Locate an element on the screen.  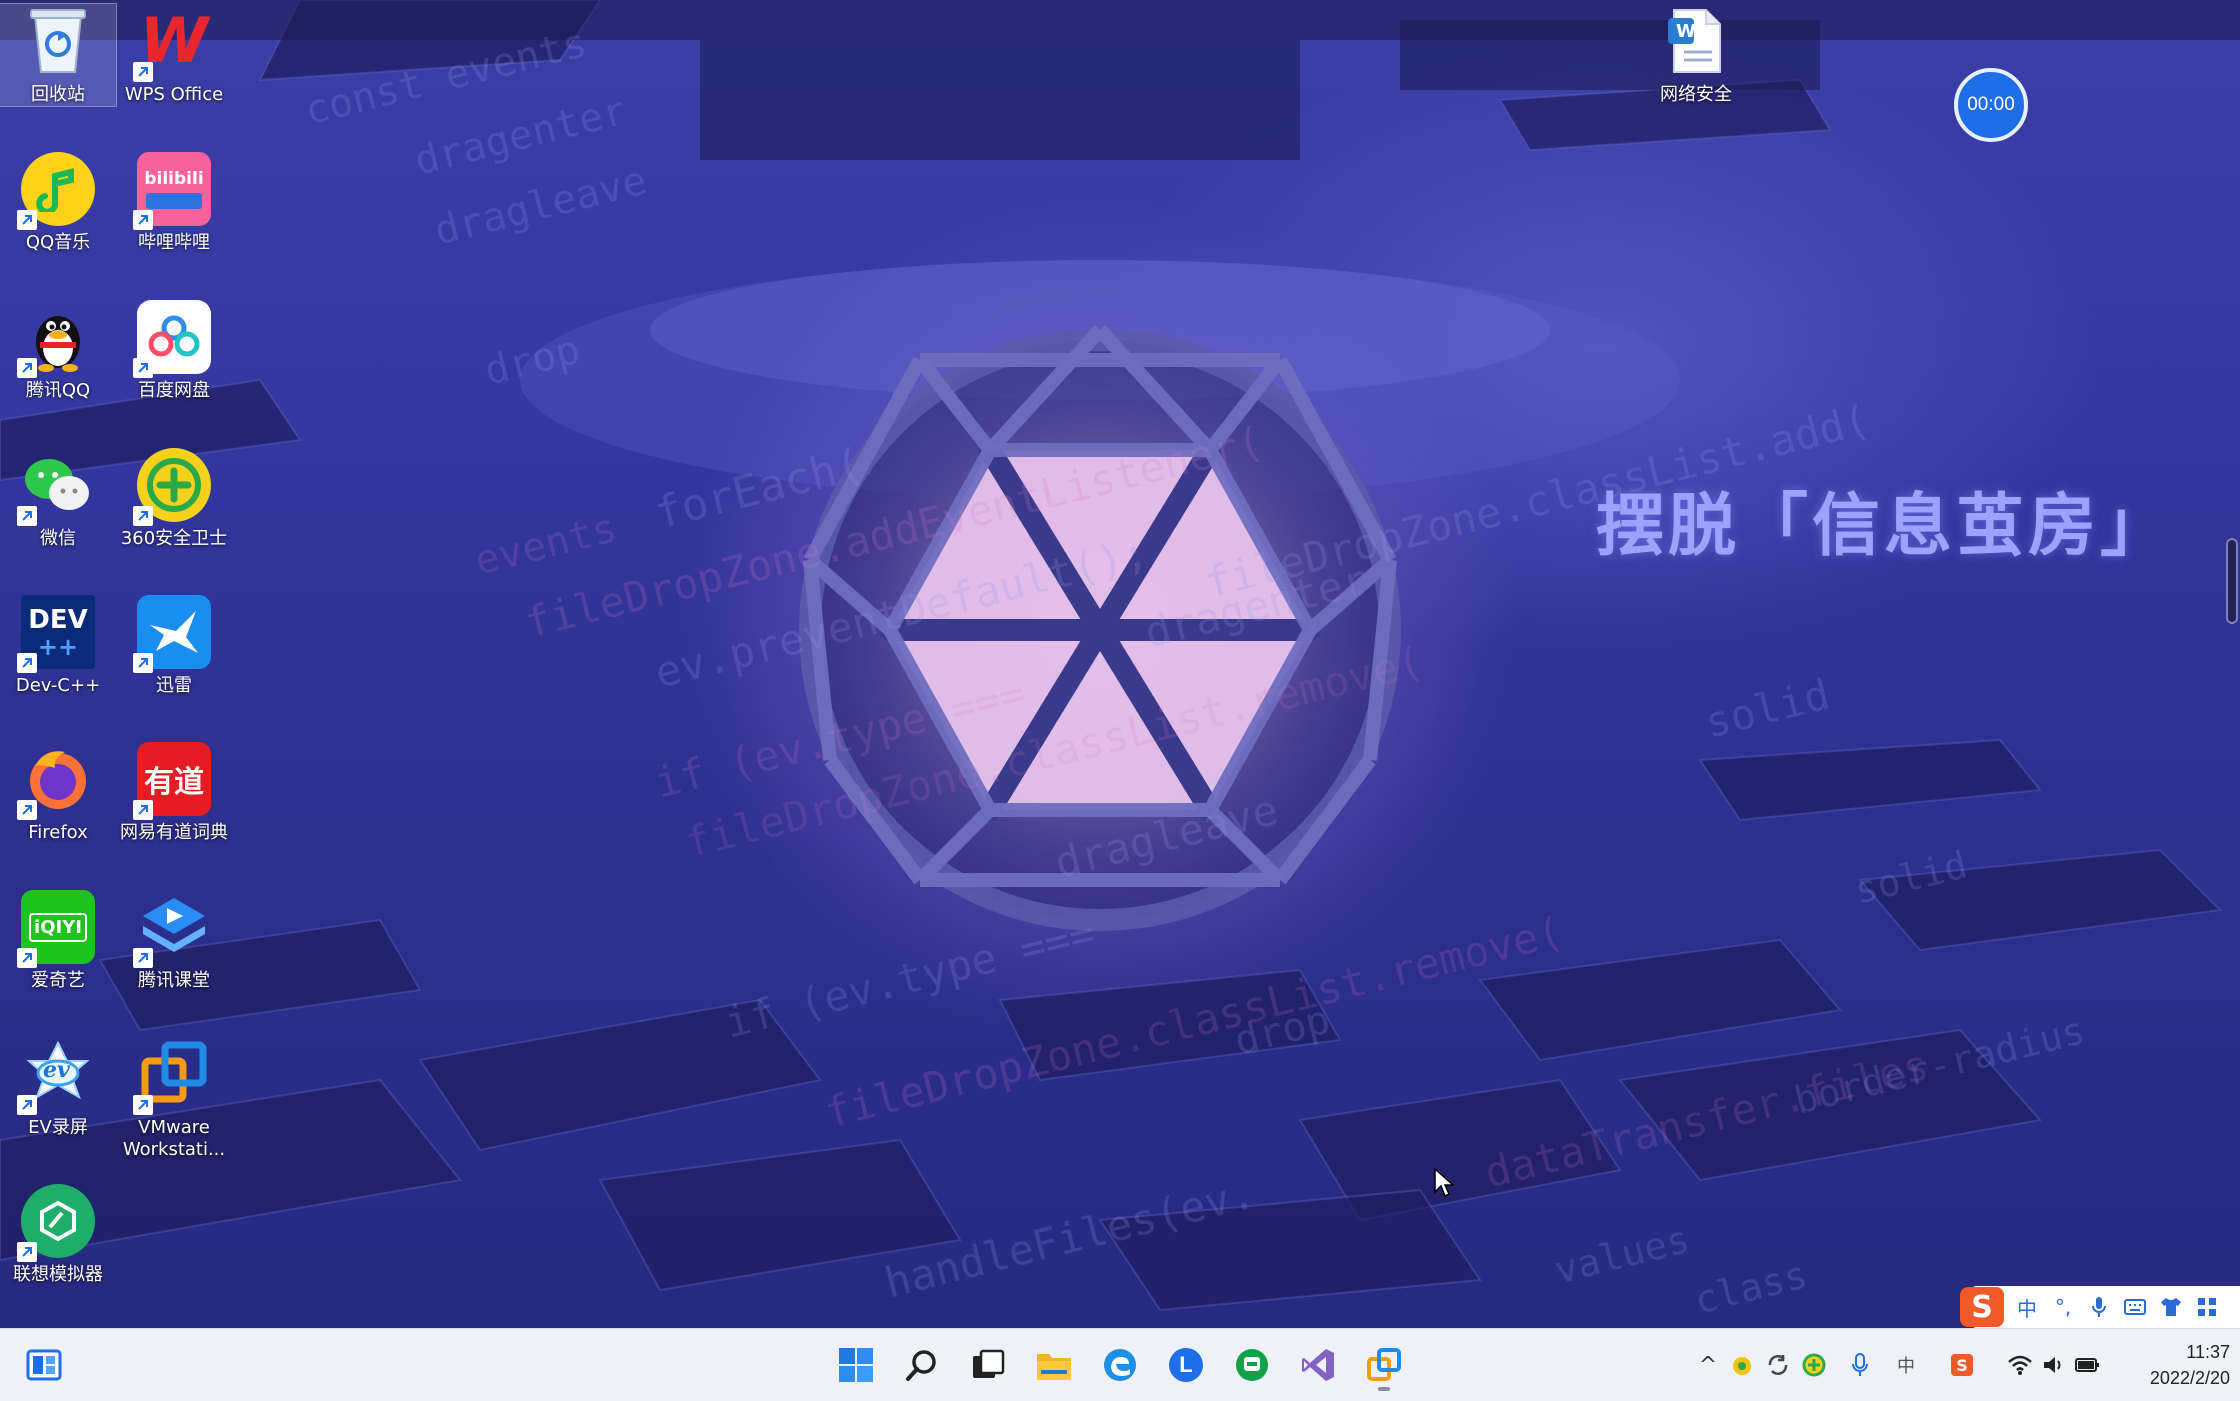
desktop-icon-tencent-classroom: 腾讯课堂 is located at coordinates (174, 941).